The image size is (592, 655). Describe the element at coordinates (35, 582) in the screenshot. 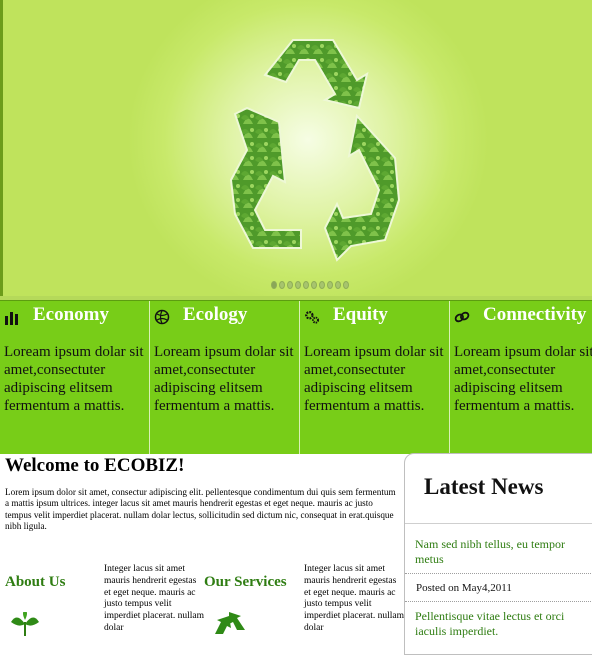

I see `about-us-heading: About Us` at that location.